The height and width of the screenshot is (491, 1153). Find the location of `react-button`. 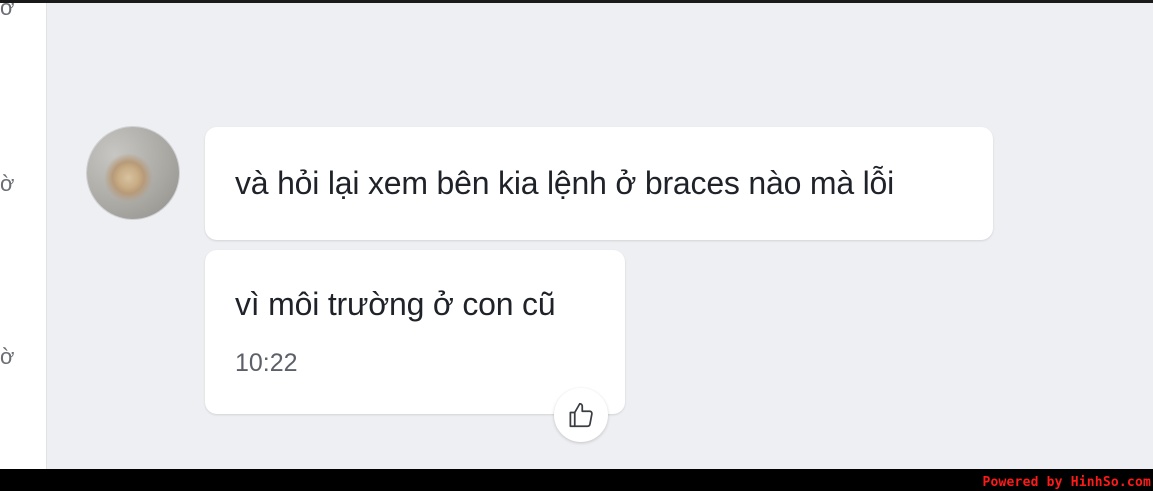

react-button is located at coordinates (581, 415).